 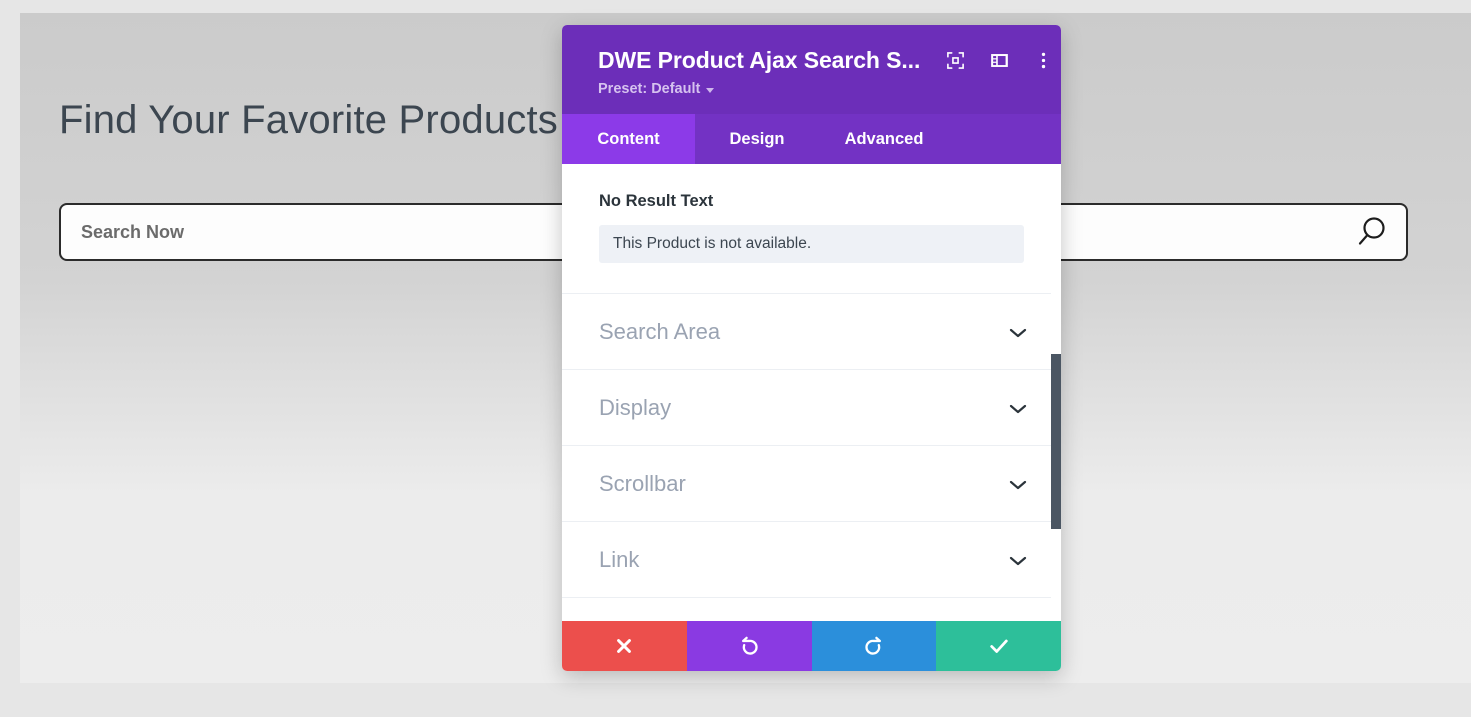 What do you see at coordinates (656, 201) in the screenshot?
I see `no-result-text-label: No Result Text` at bounding box center [656, 201].